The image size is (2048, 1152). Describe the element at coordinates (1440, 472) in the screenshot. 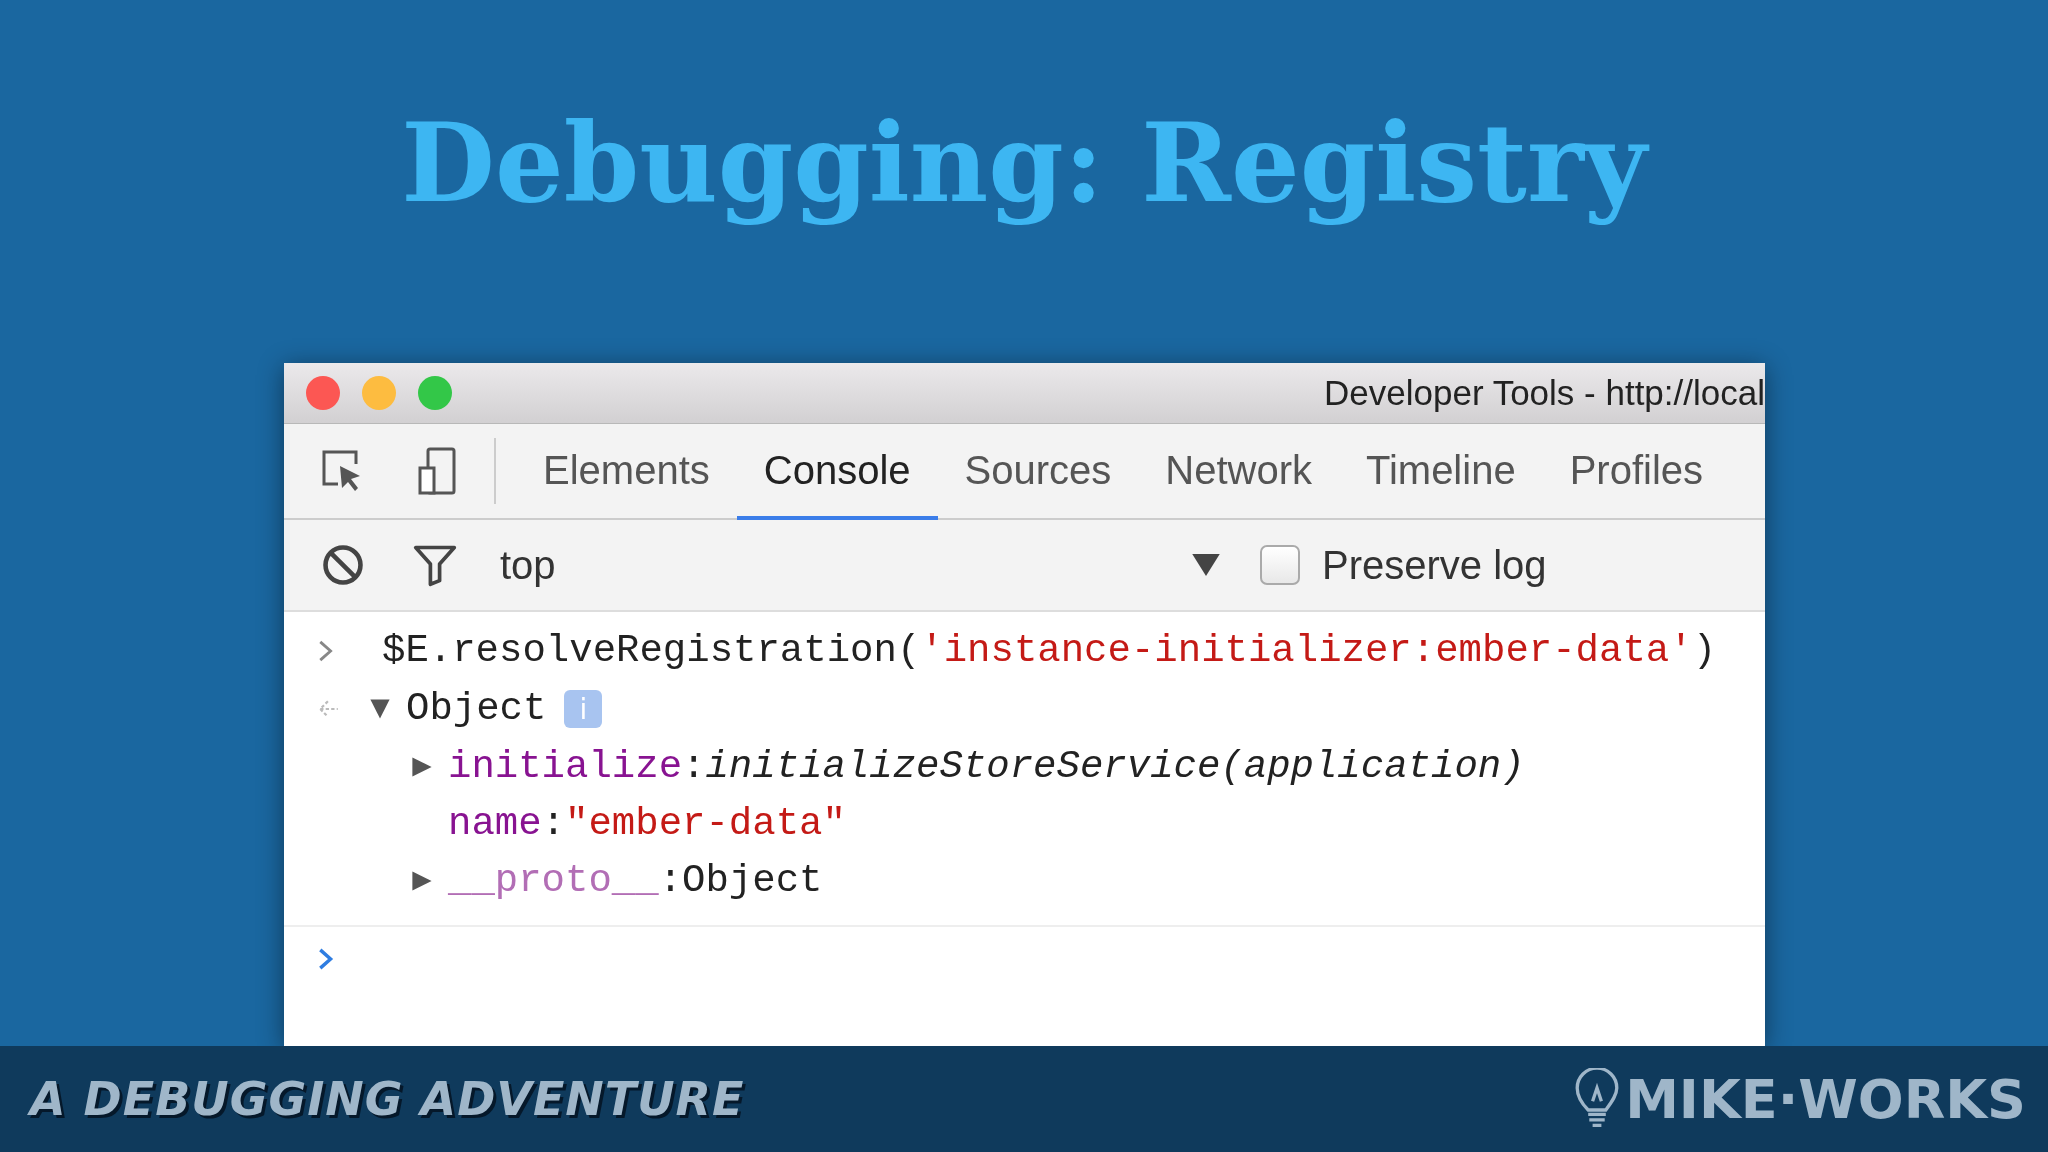

I see `panel-tab: Timeline` at that location.